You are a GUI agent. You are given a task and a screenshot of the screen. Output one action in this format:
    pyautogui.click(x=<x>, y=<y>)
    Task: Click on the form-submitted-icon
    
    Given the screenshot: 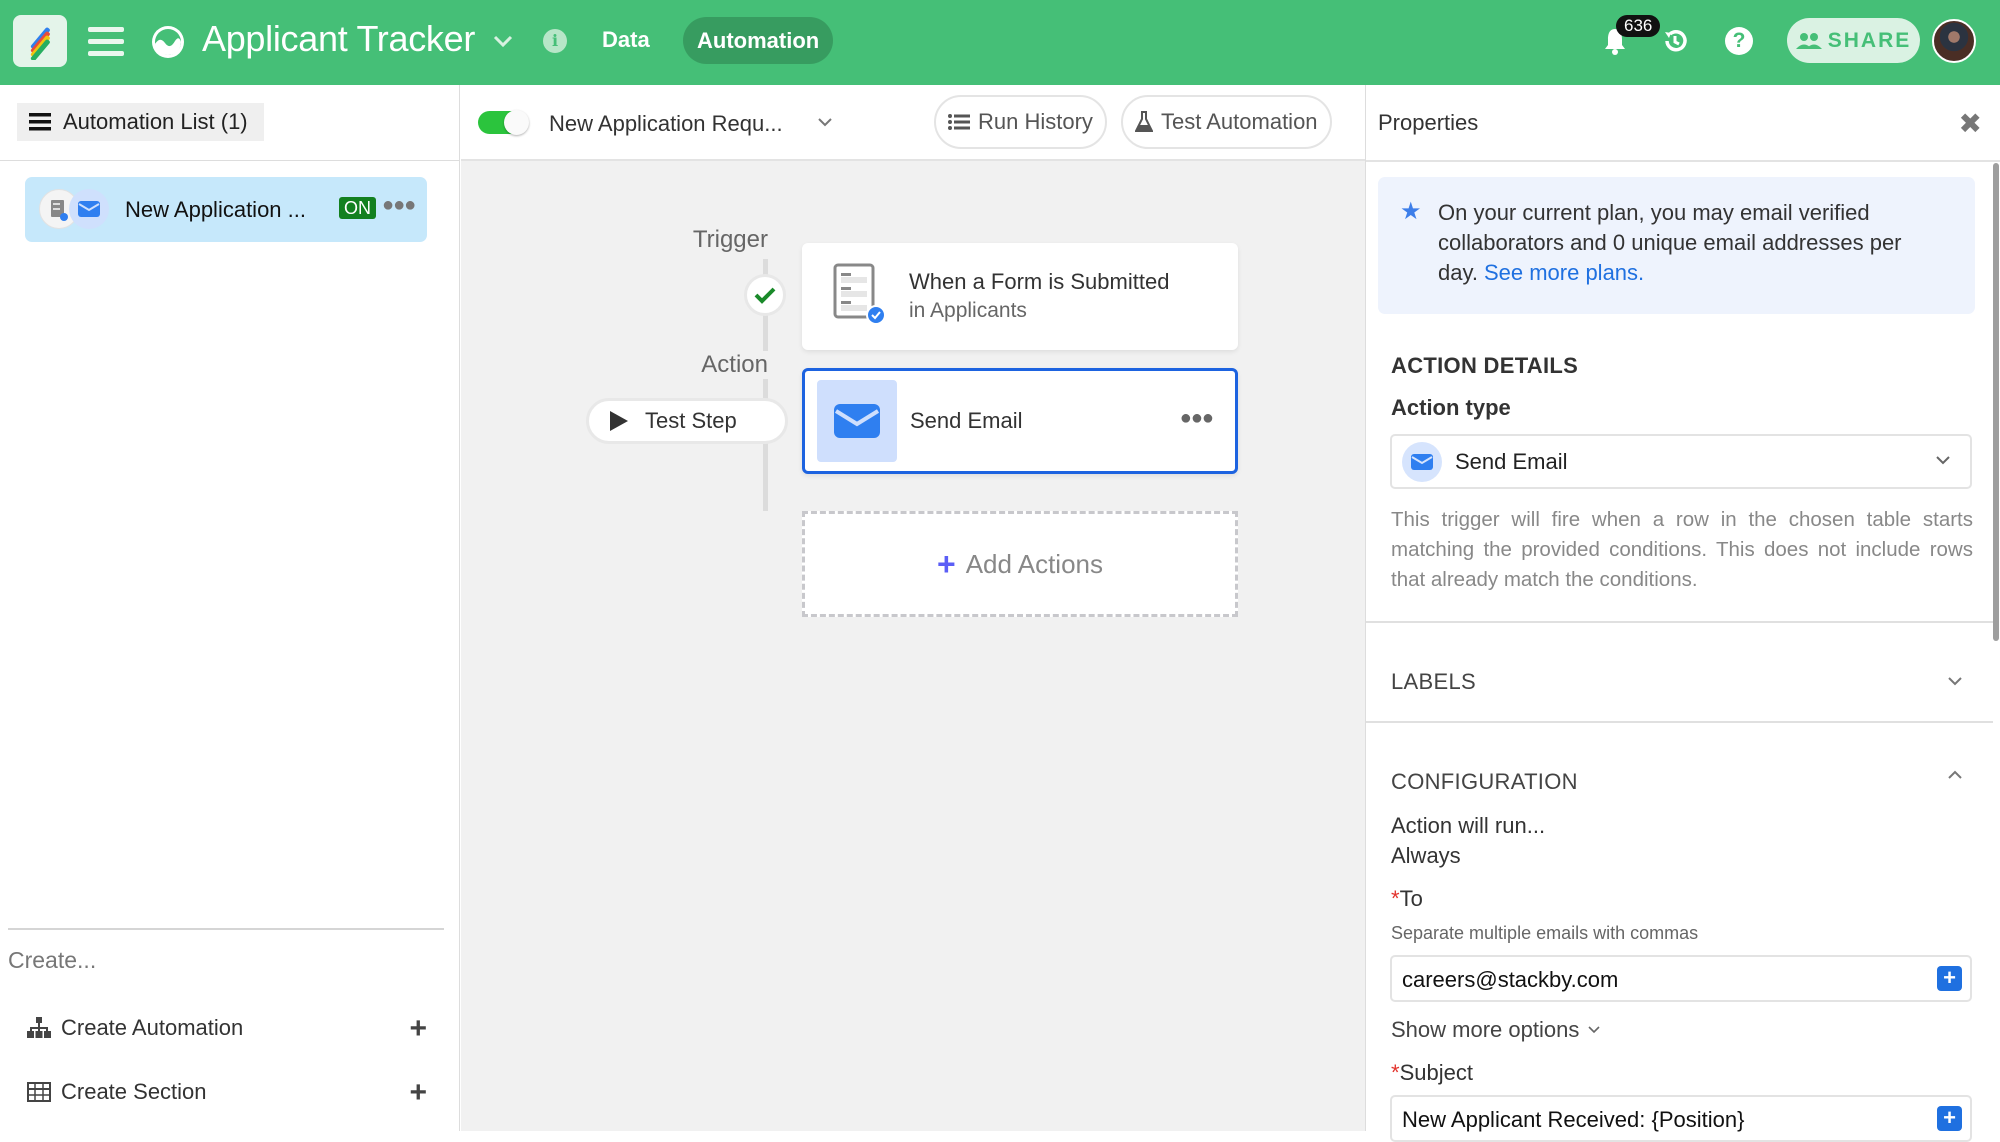 What is the action you would take?
    pyautogui.click(x=859, y=294)
    